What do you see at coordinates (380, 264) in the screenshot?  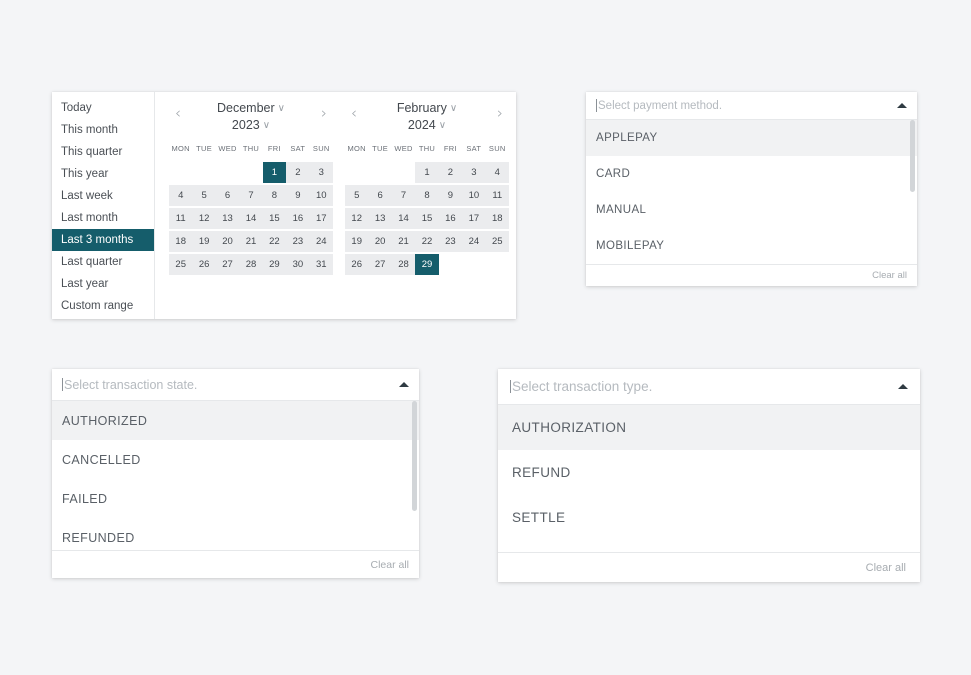 I see `calendar-day: 27` at bounding box center [380, 264].